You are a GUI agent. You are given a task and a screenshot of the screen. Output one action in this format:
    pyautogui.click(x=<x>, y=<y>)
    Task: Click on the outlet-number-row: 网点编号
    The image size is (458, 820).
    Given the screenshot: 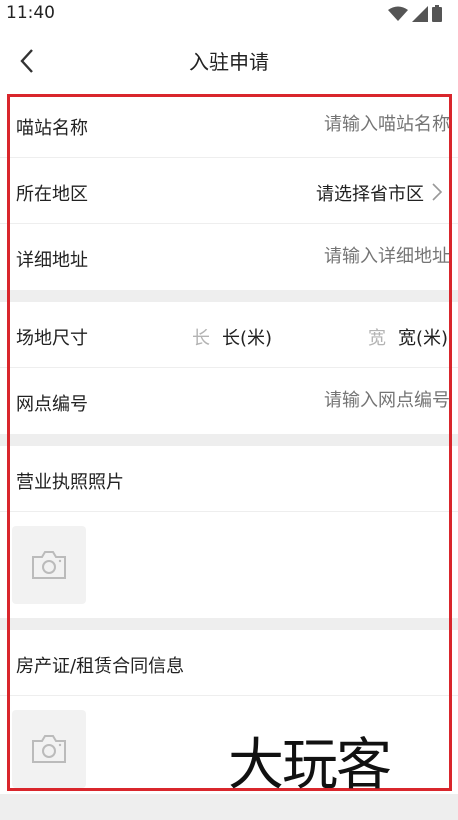 What is the action you would take?
    pyautogui.click(x=229, y=401)
    